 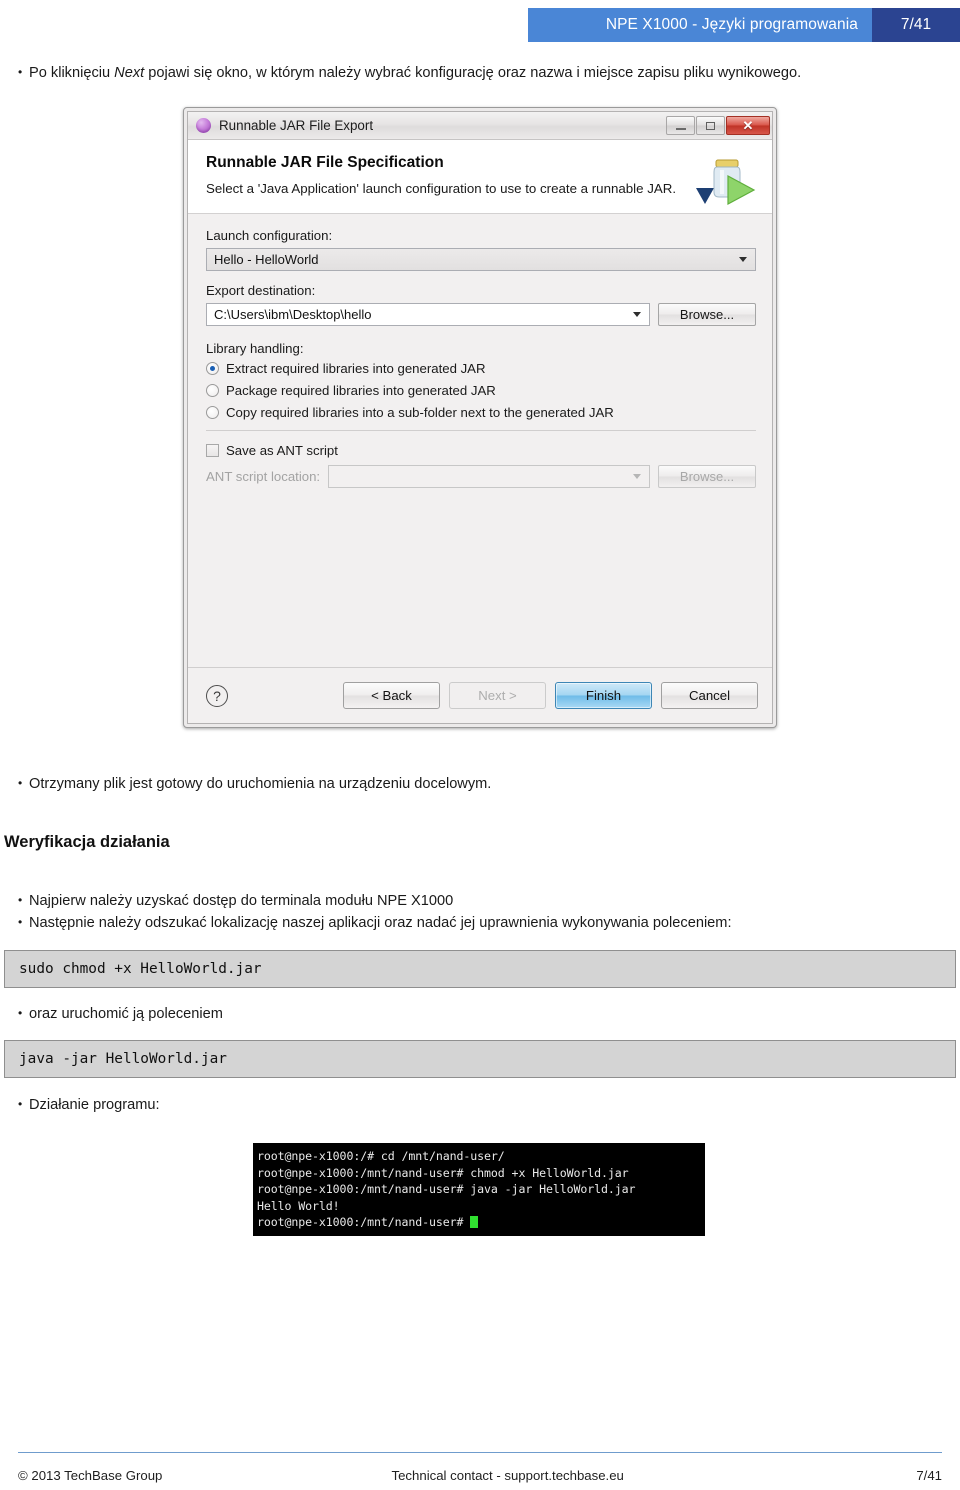 What do you see at coordinates (94, 1105) in the screenshot?
I see `step4-text: Działanie programu:` at bounding box center [94, 1105].